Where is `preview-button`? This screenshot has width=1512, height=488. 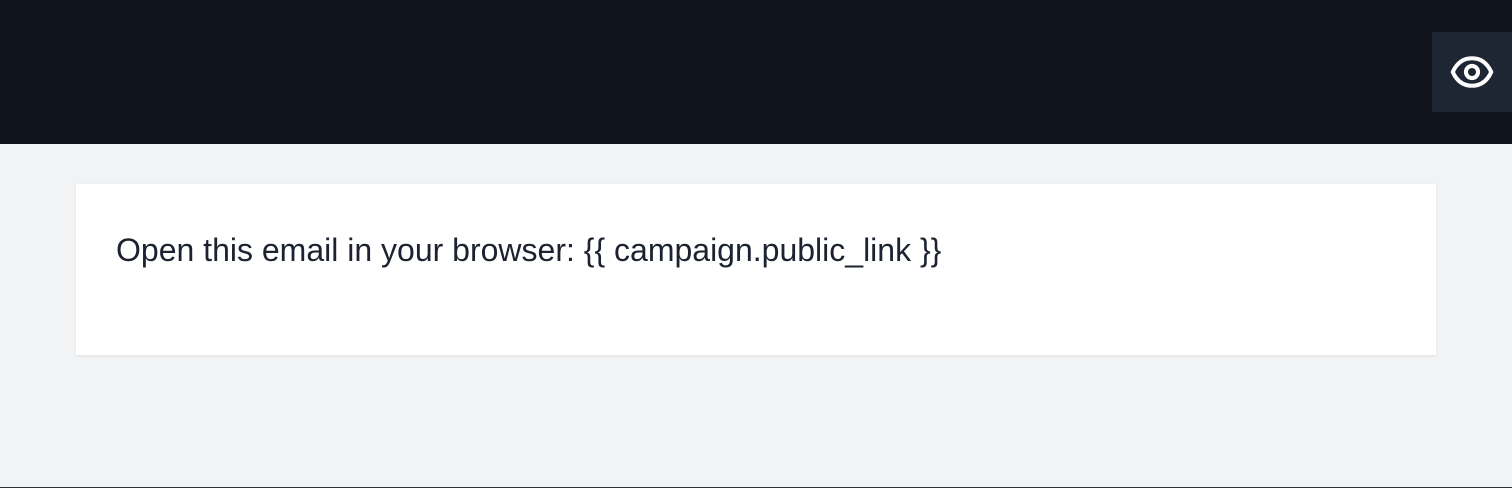 preview-button is located at coordinates (1472, 72).